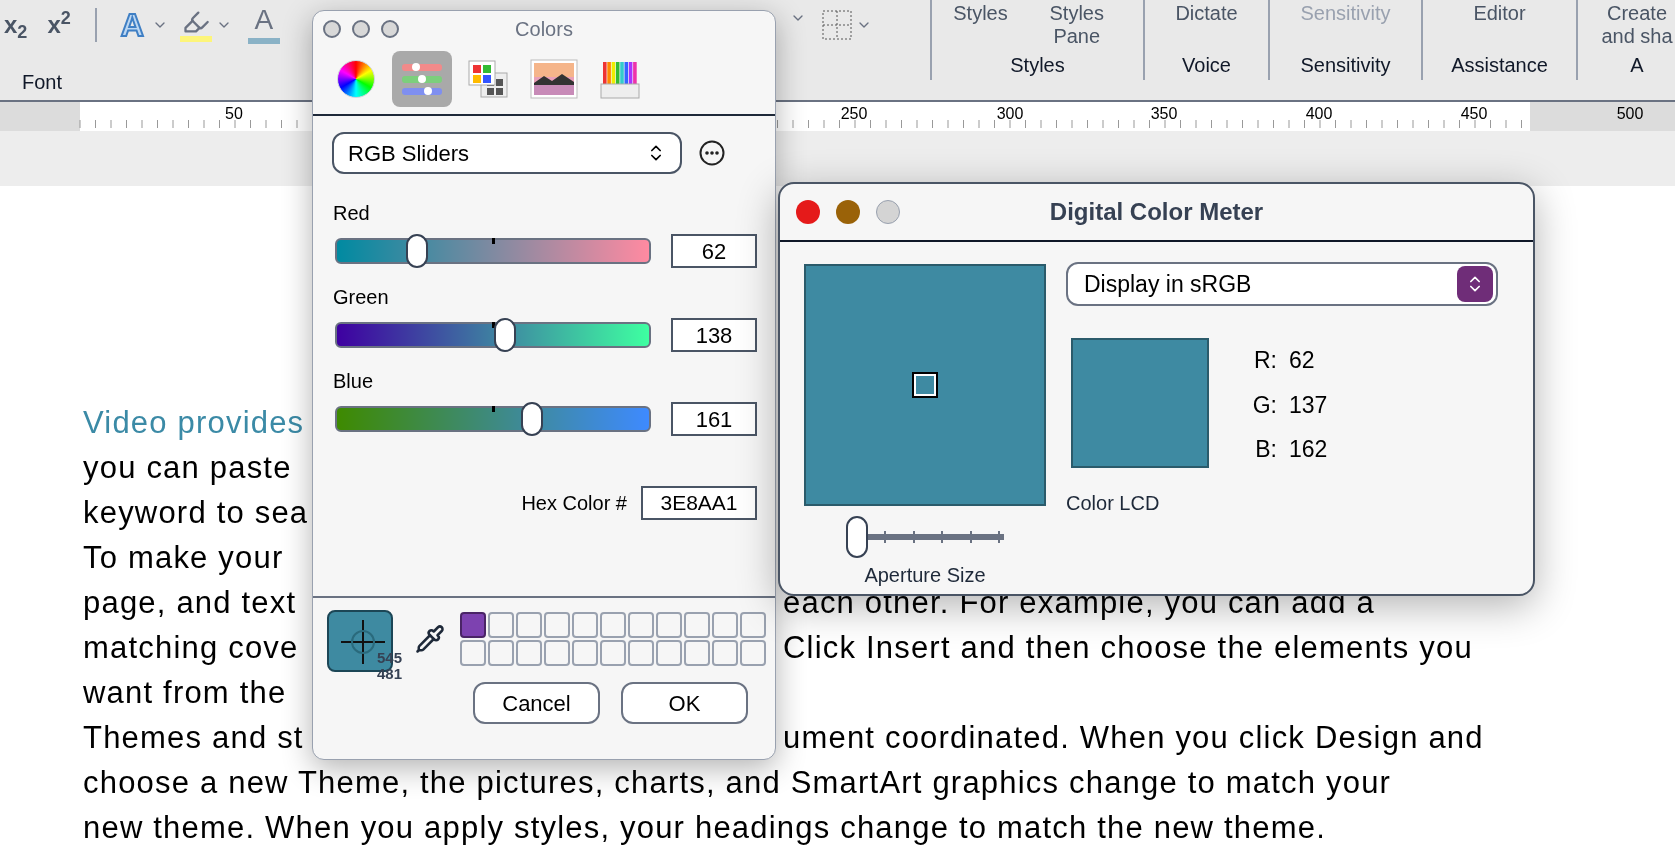  What do you see at coordinates (712, 153) in the screenshot?
I see `more-options-icon` at bounding box center [712, 153].